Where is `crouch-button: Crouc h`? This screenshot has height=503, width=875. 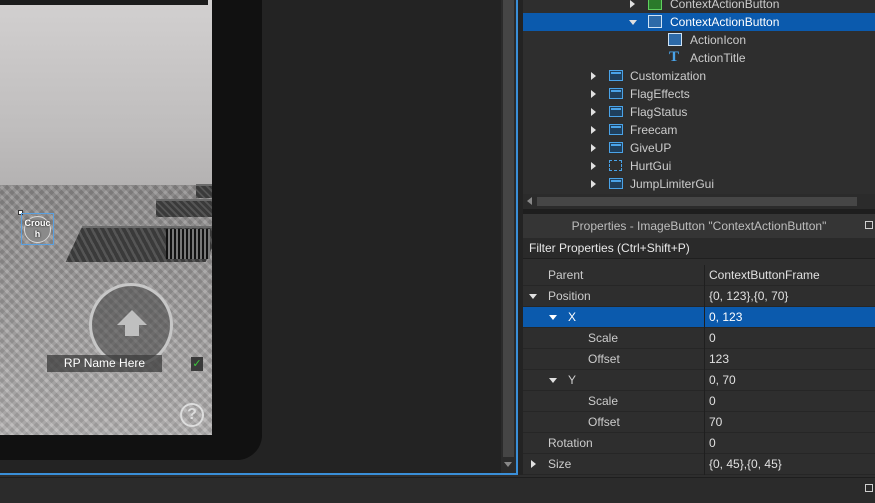
crouch-button: Crouc h is located at coordinates (37, 229).